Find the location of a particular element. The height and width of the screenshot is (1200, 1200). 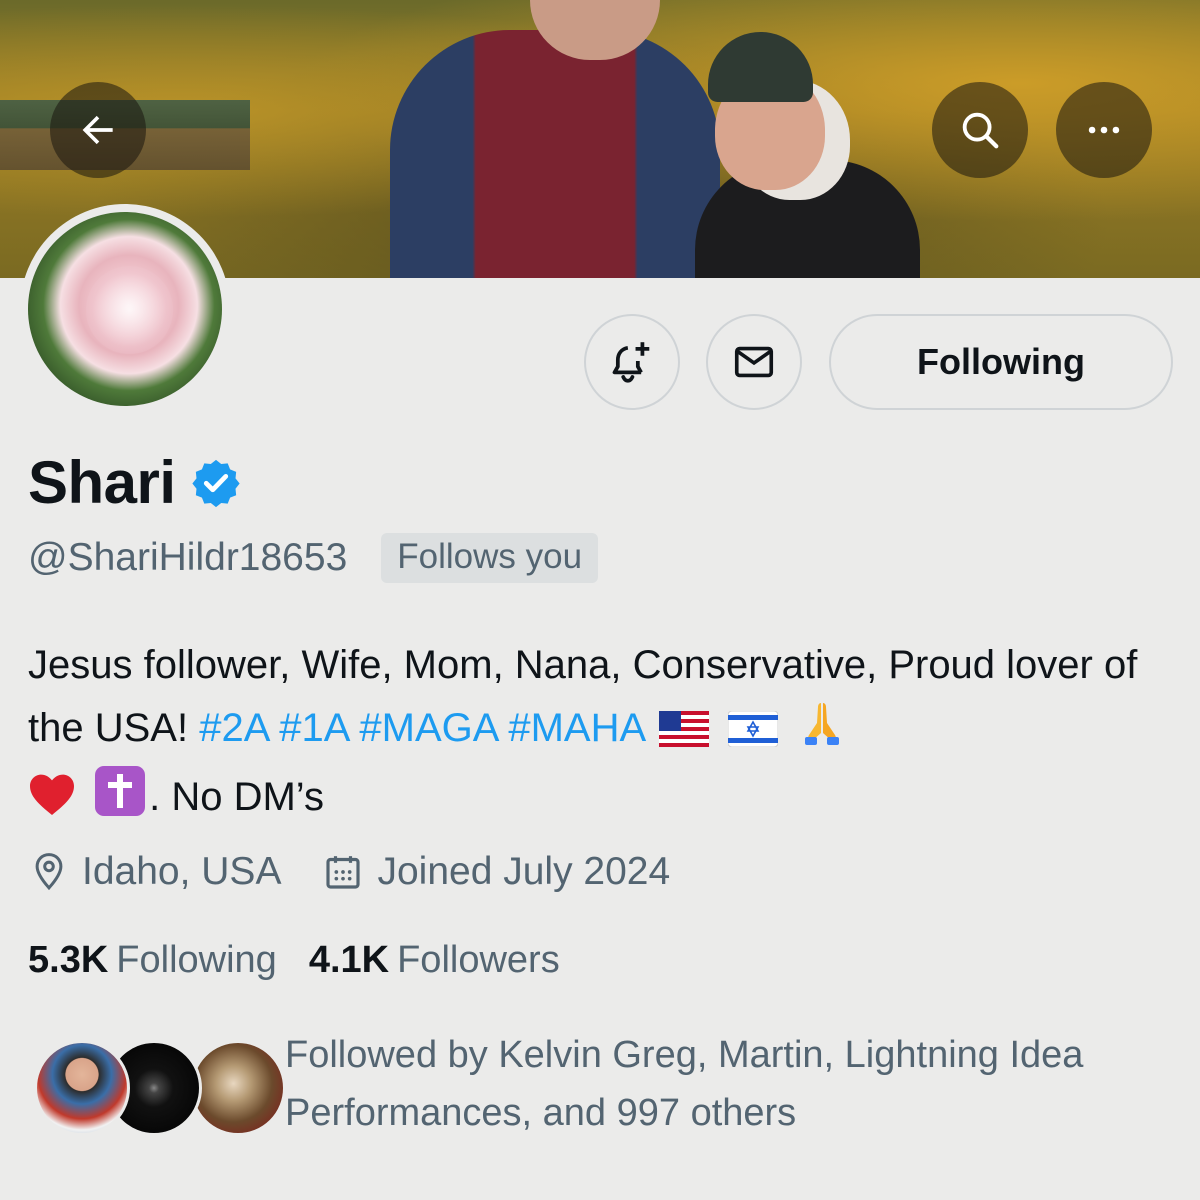

search-button is located at coordinates (980, 130).